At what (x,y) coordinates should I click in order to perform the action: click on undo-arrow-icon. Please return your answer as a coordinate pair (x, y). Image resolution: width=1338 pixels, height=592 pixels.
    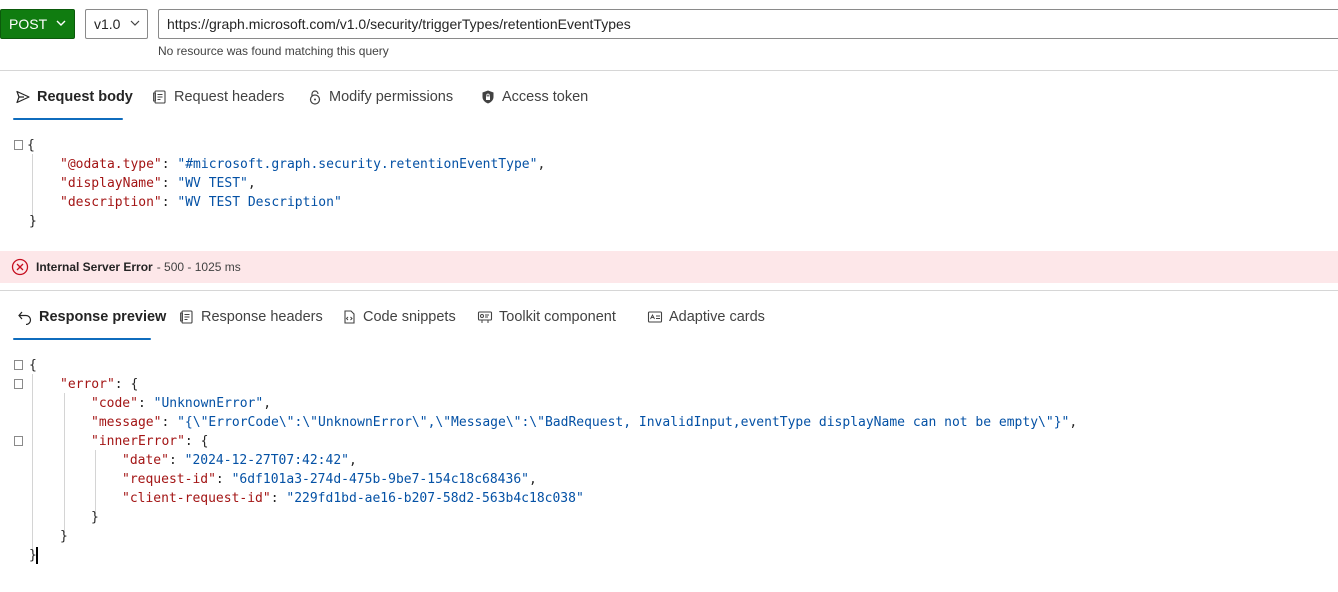
    Looking at the image, I should click on (25, 318).